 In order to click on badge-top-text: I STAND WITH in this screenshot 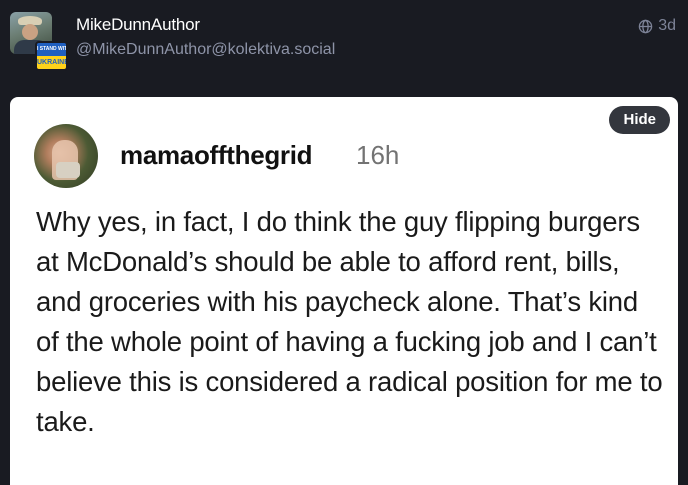, I will do `click(51, 49)`.